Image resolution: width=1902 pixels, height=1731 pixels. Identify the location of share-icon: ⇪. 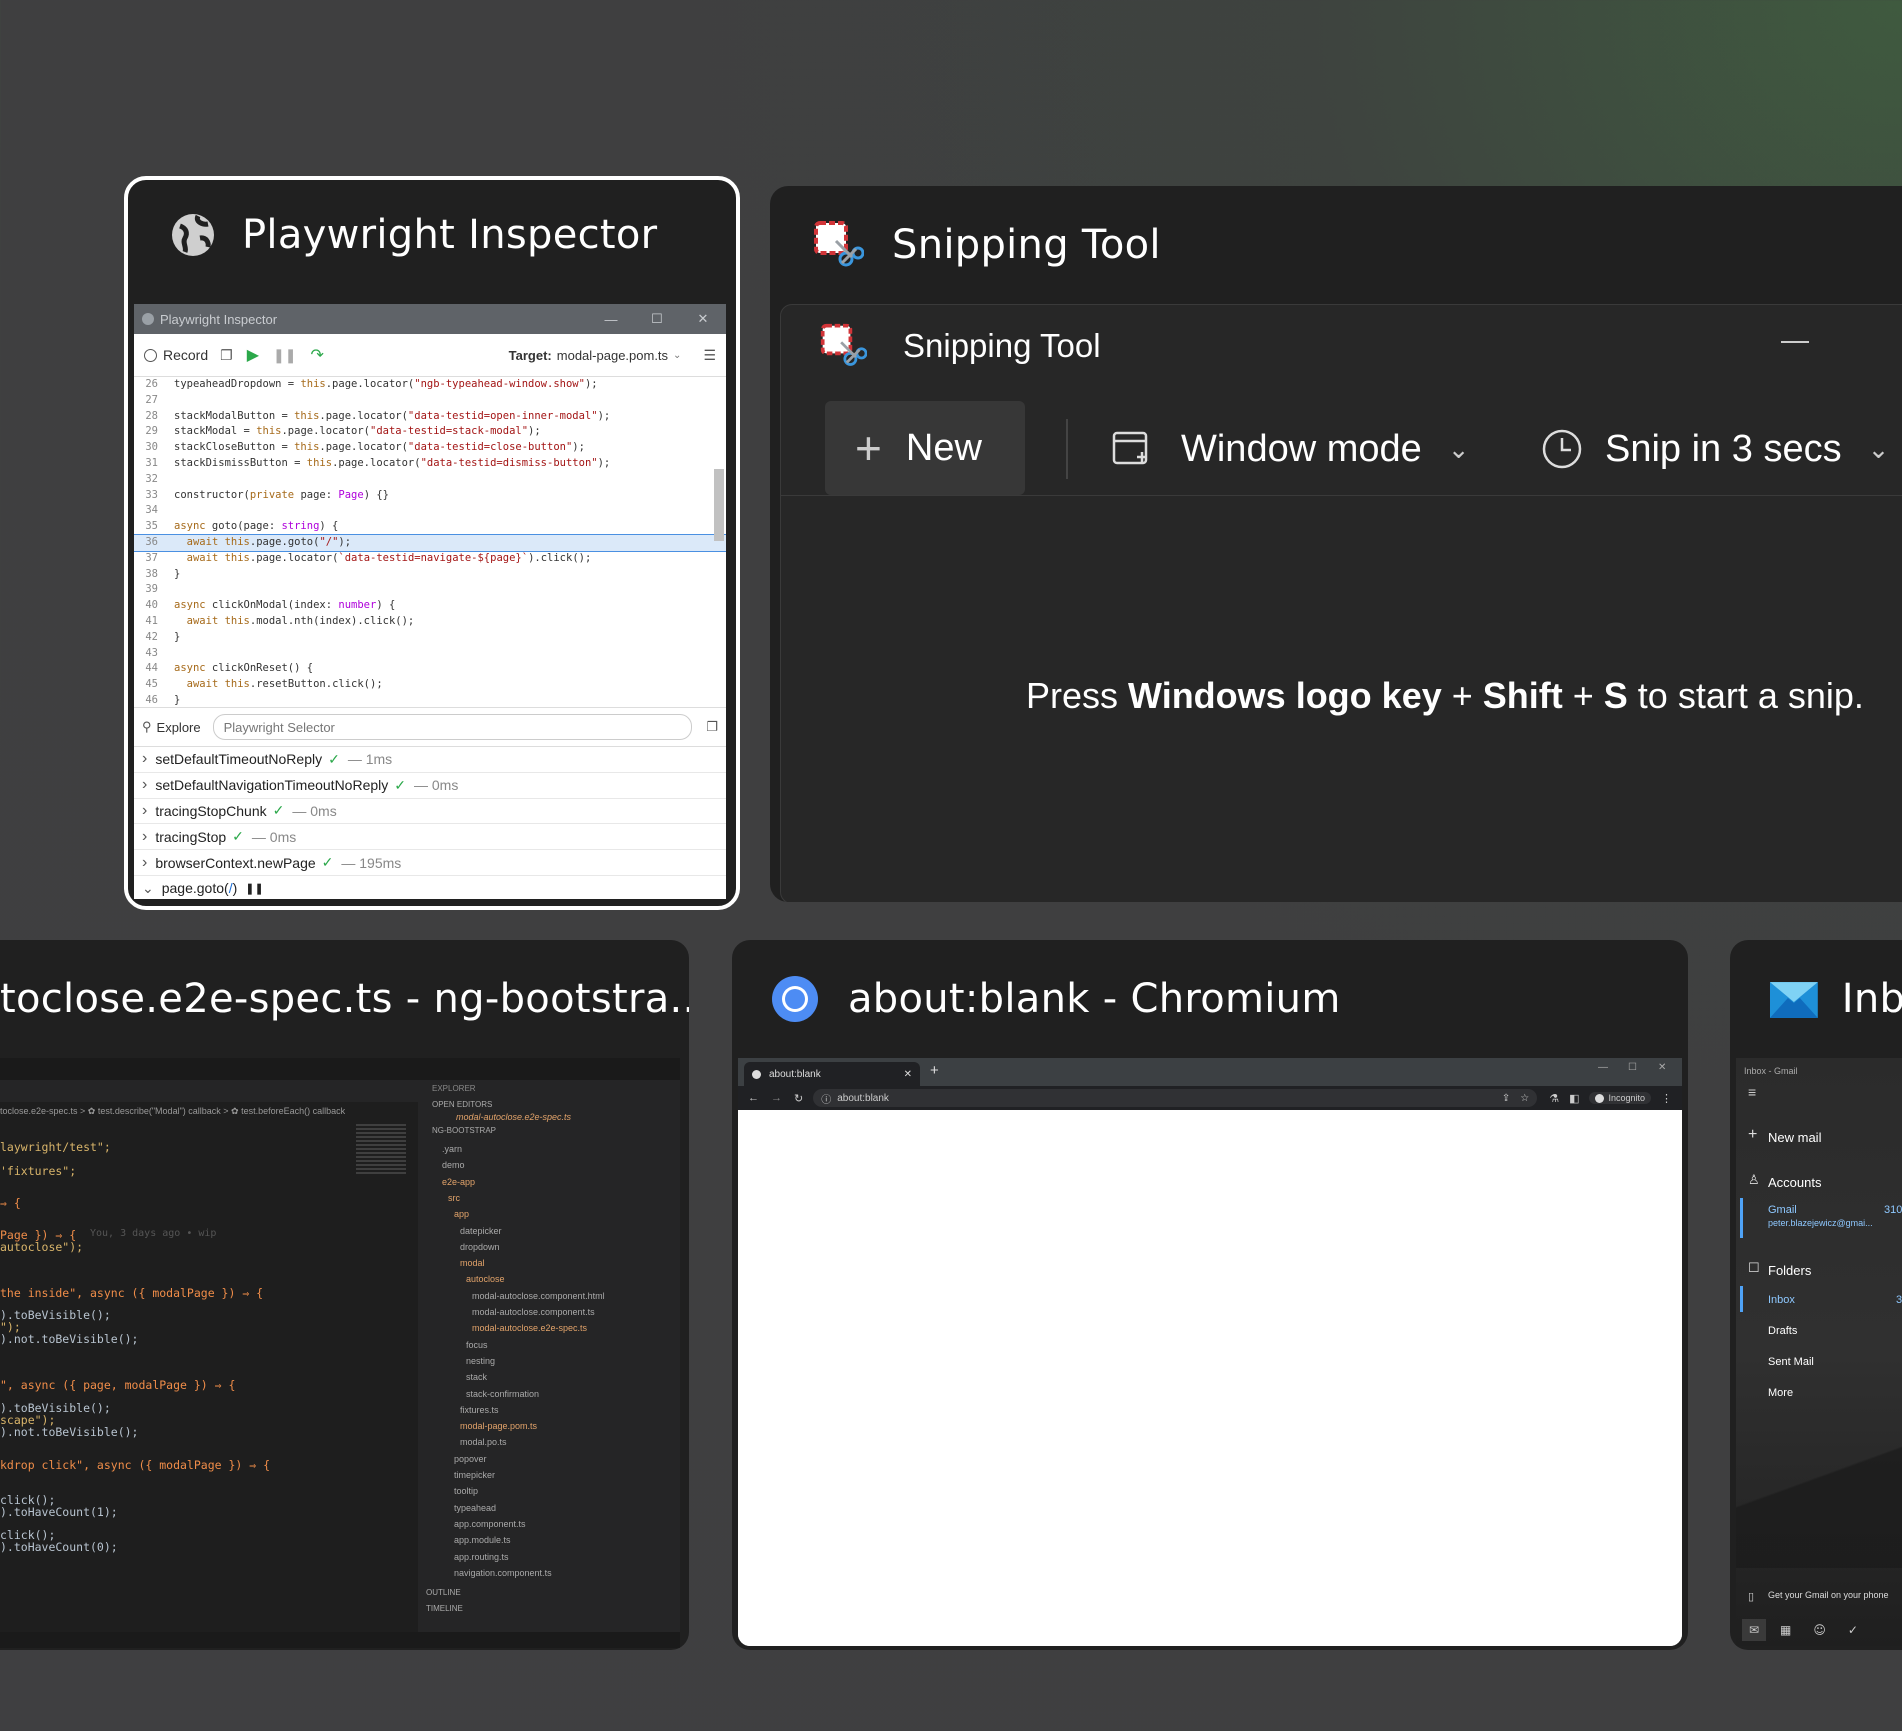
(1506, 1098).